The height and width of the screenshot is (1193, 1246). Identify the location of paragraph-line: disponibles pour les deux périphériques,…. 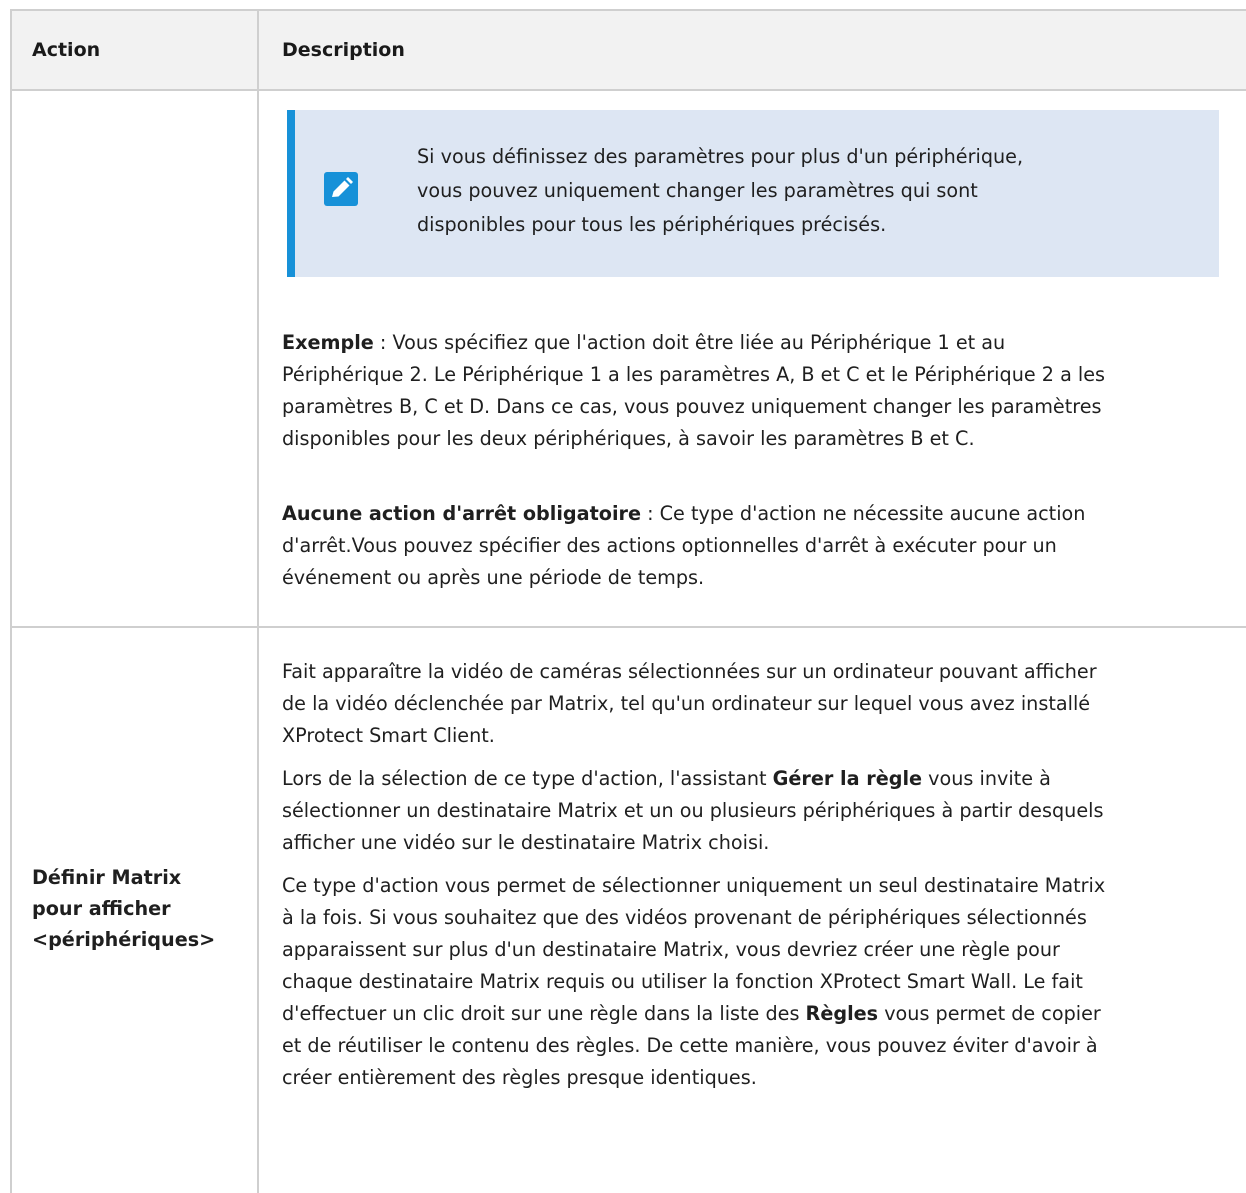
(628, 438).